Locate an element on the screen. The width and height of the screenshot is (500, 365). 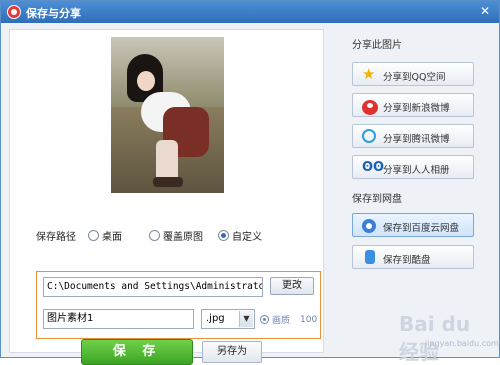
change-path-button: 更改 is located at coordinates (292, 286).